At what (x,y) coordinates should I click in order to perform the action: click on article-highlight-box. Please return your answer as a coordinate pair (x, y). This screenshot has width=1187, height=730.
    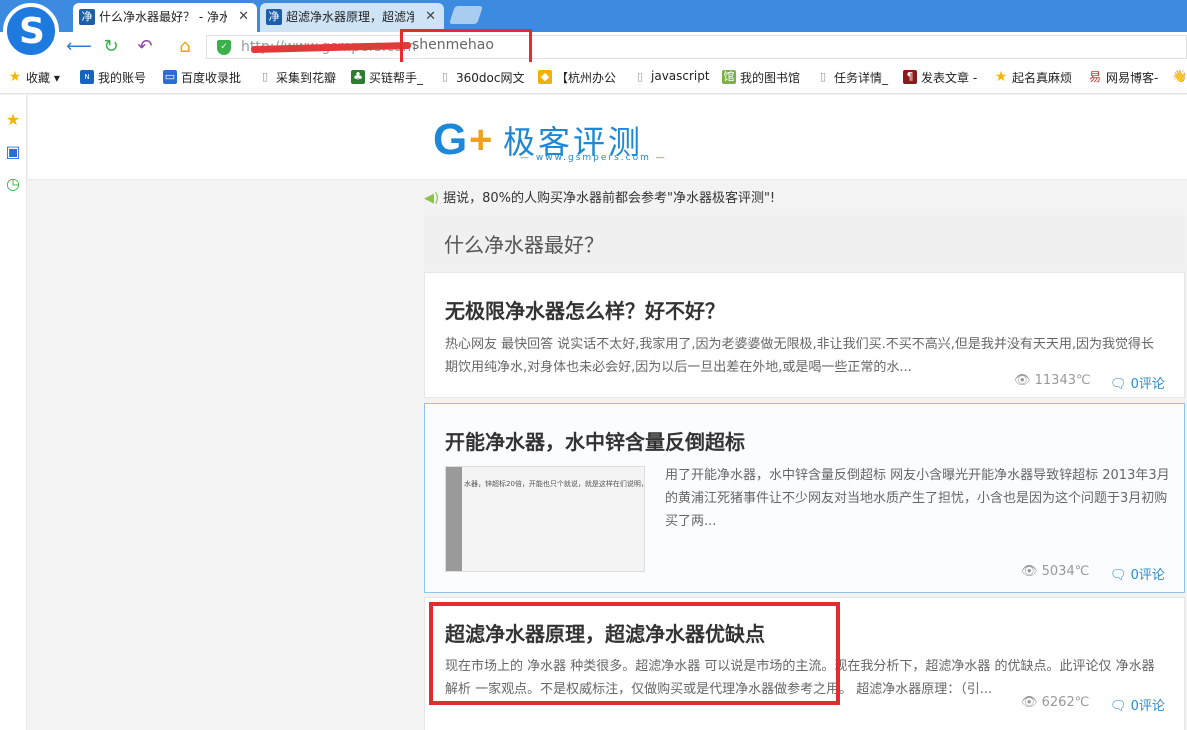
    Looking at the image, I should click on (634, 653).